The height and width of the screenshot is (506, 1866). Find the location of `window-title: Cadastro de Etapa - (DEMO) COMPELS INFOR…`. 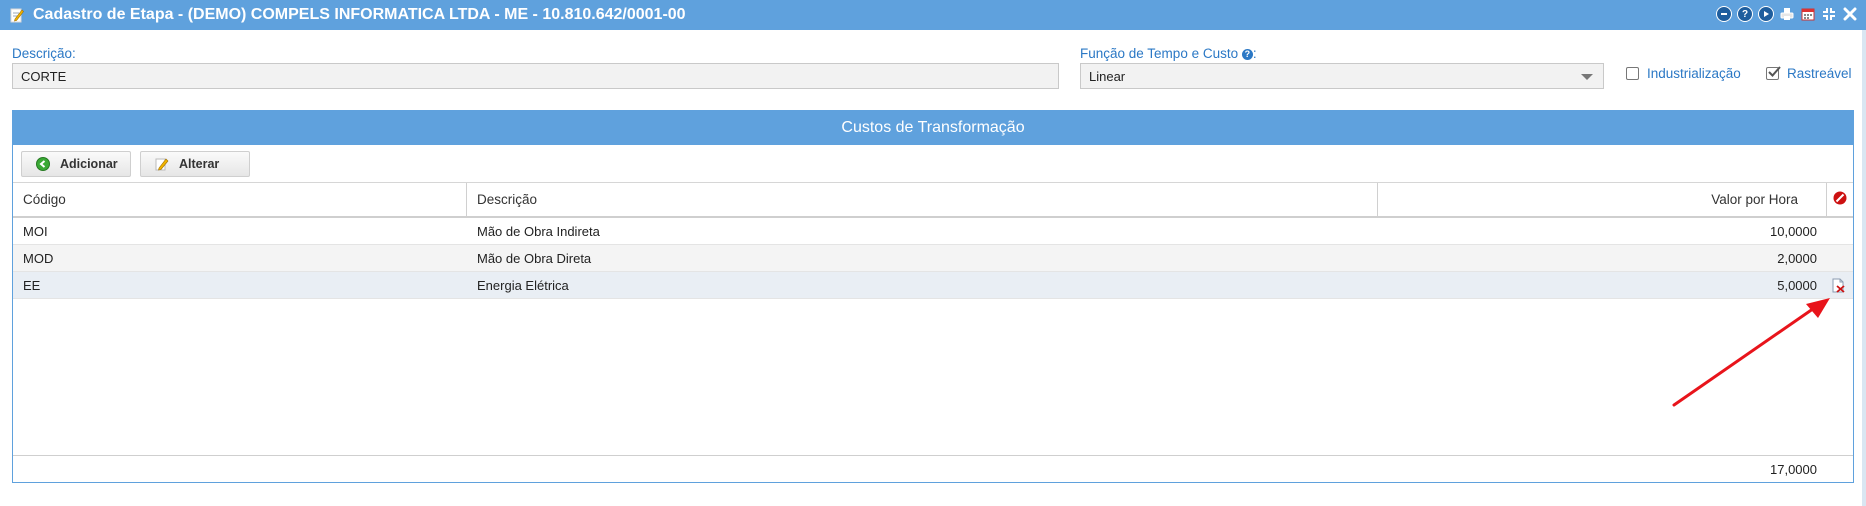

window-title: Cadastro de Etapa - (DEMO) COMPELS INFOR… is located at coordinates (359, 14).